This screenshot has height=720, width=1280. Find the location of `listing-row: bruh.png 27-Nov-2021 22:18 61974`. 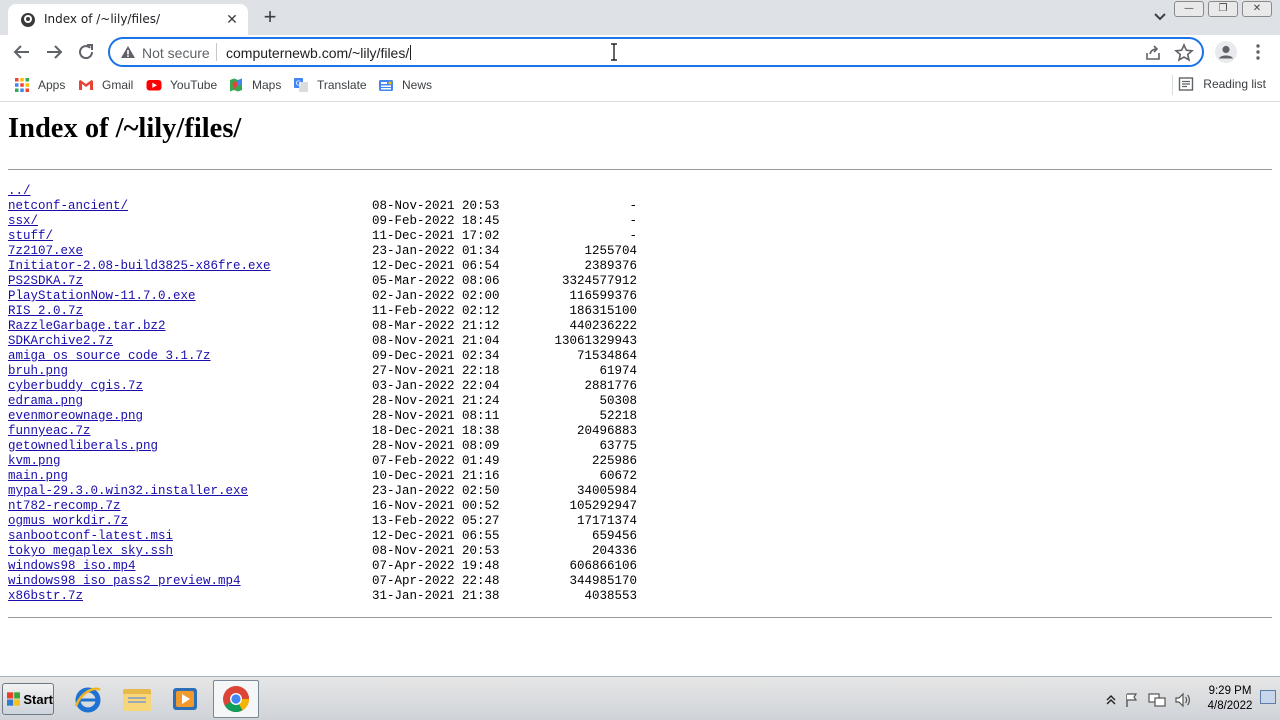

listing-row: bruh.png 27-Nov-2021 22:18 61974 is located at coordinates (358, 371).